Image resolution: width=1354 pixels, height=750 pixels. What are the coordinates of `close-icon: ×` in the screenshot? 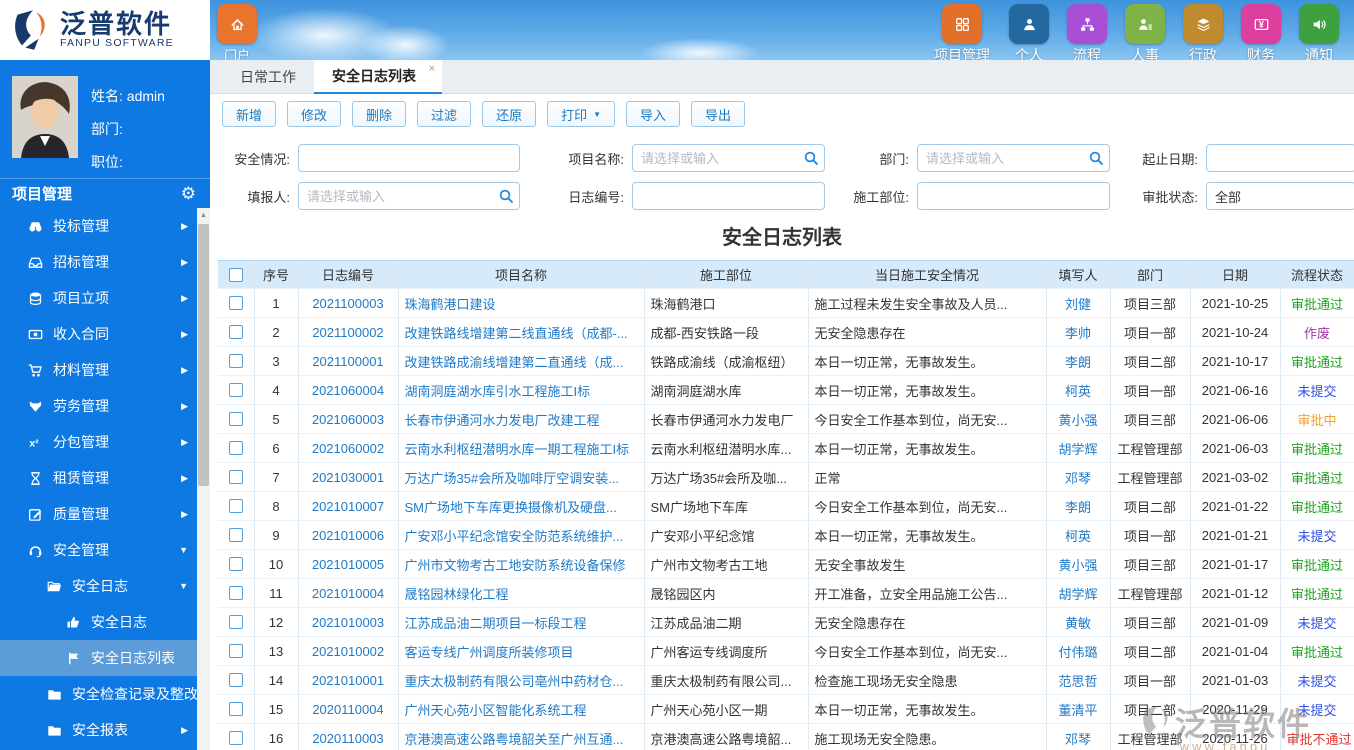 It's located at (432, 69).